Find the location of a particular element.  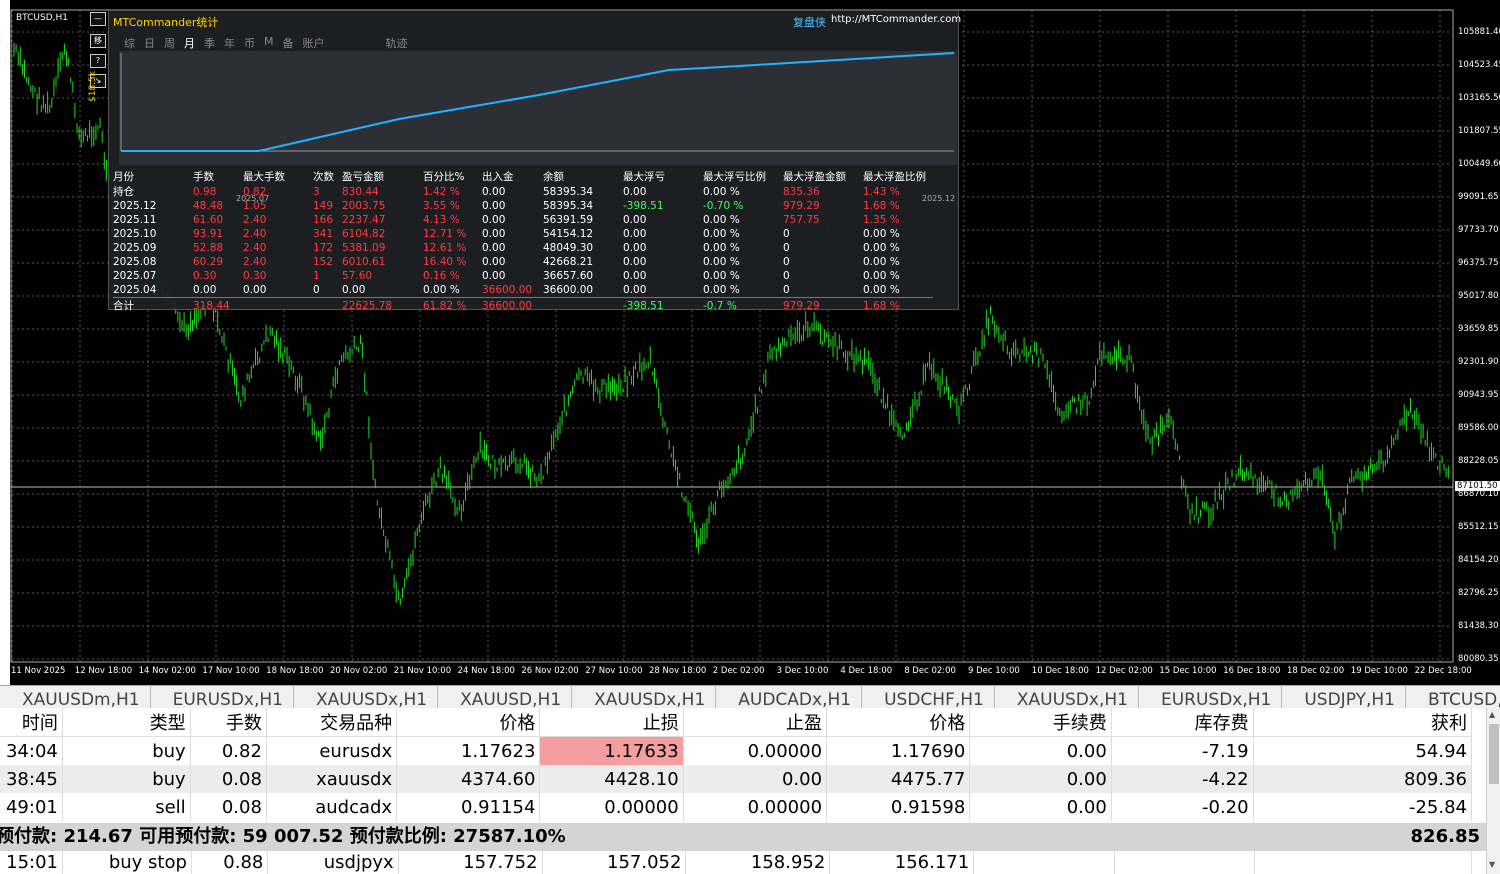

stats-tab: 币 is located at coordinates (249, 43).